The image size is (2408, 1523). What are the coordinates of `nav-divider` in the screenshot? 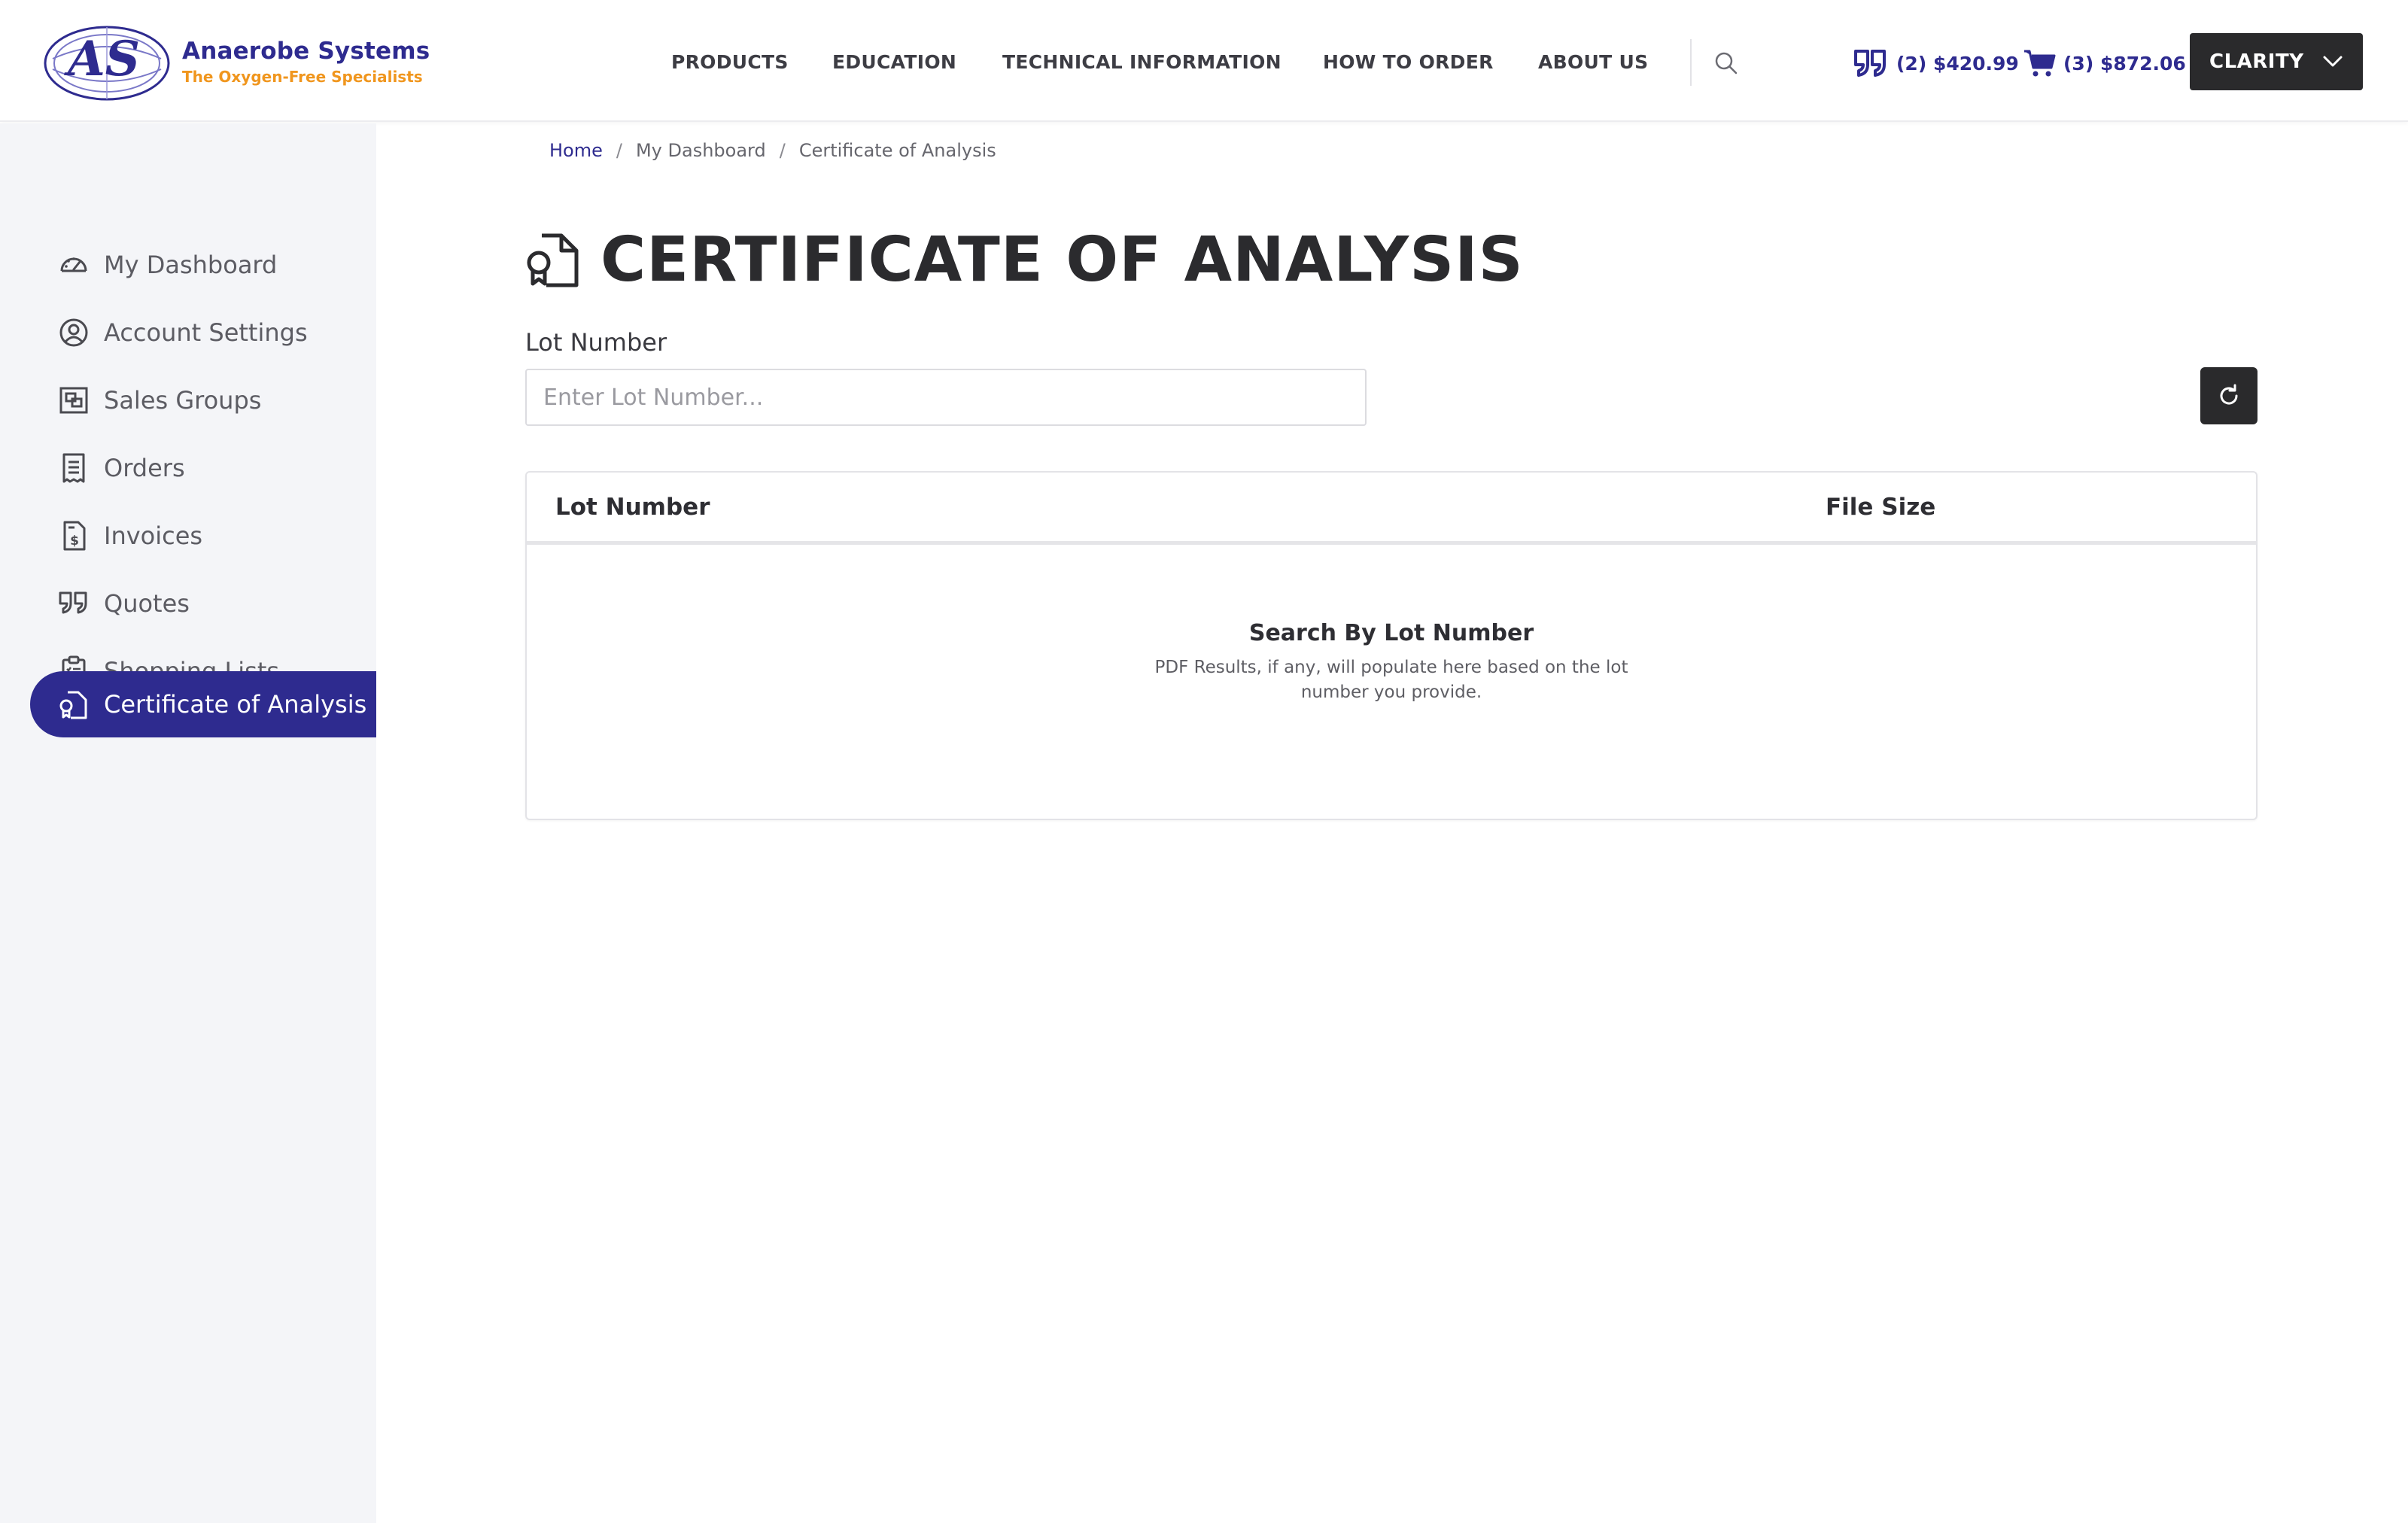 It's located at (1691, 62).